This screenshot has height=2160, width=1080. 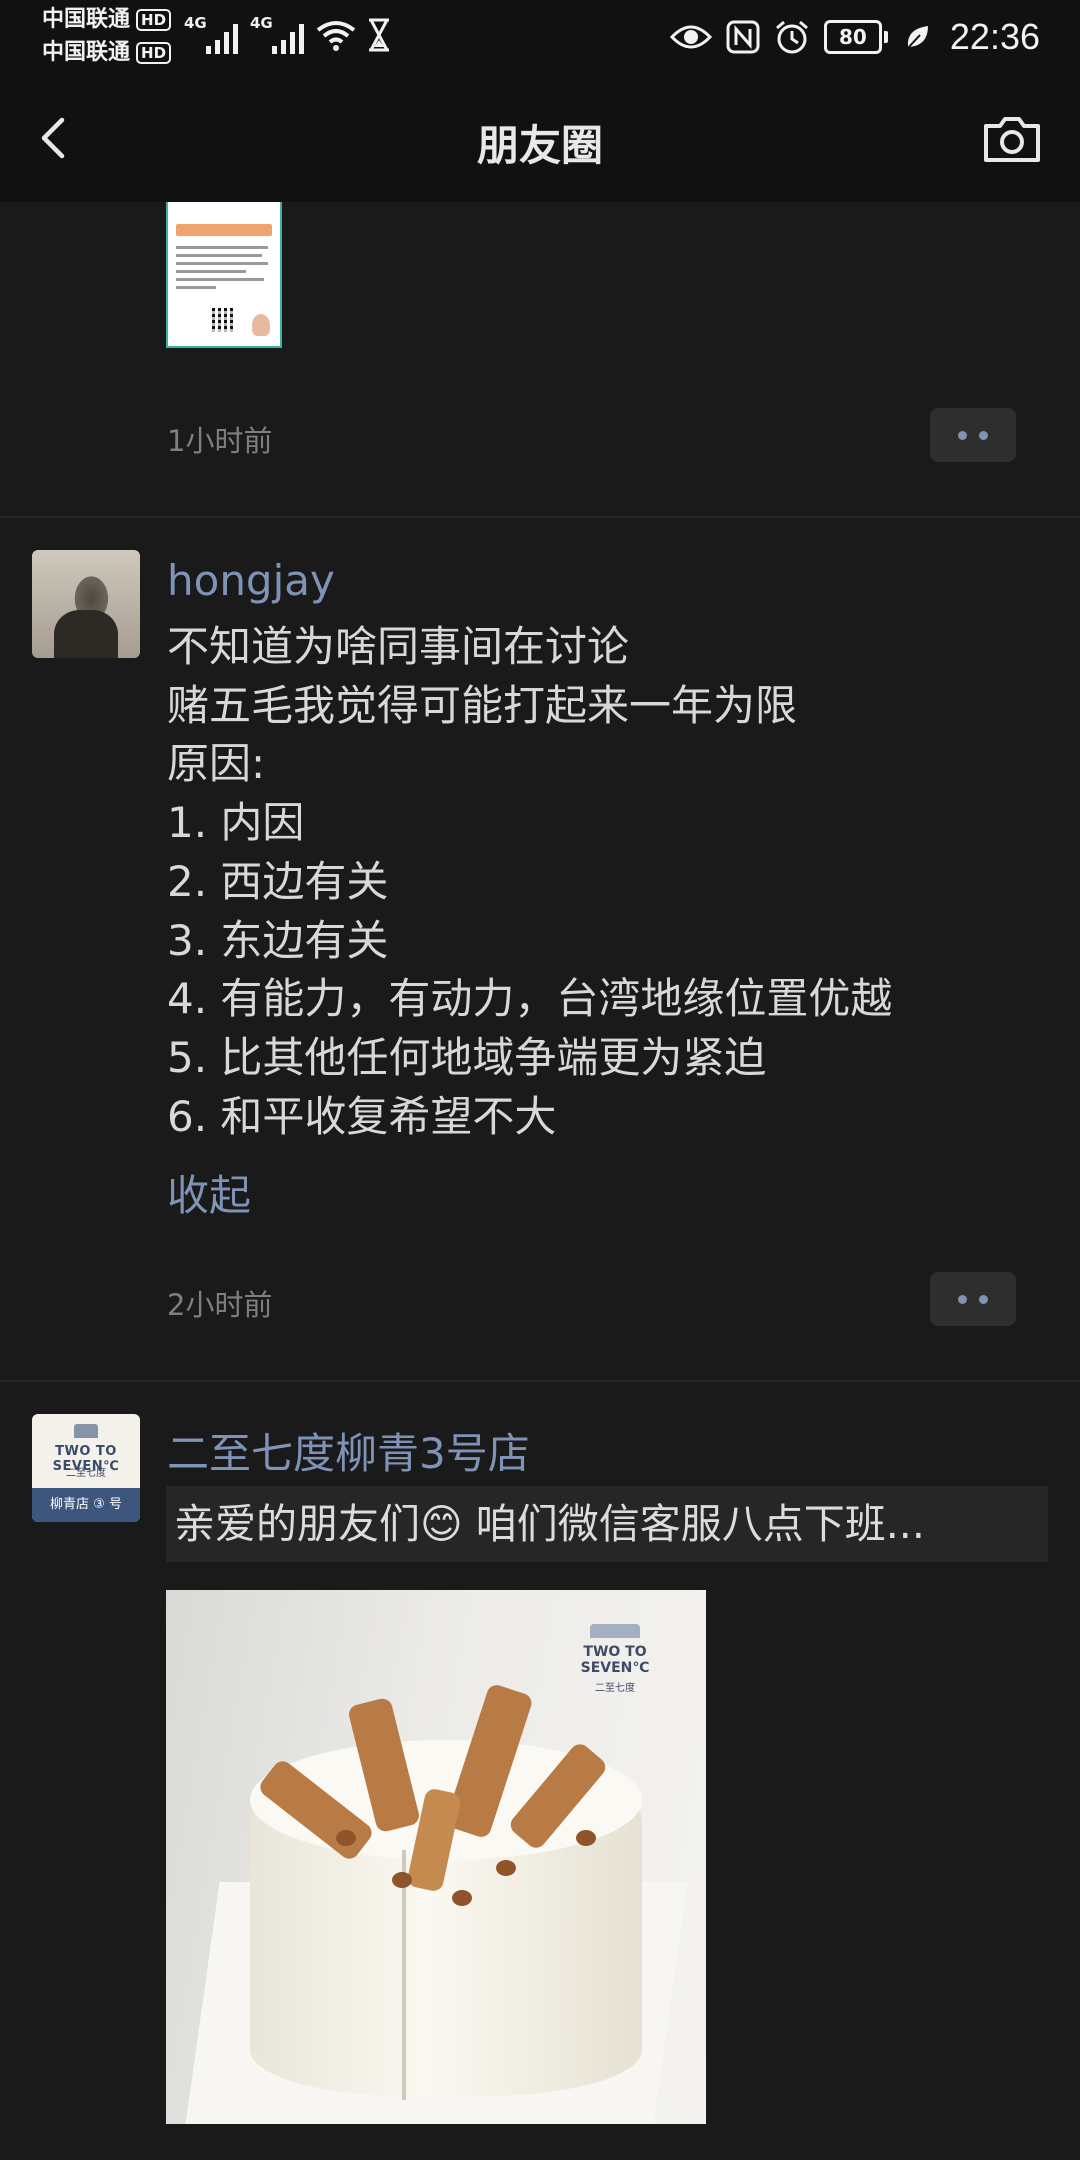 I want to click on post-nickname: hongjay, so click(x=251, y=580).